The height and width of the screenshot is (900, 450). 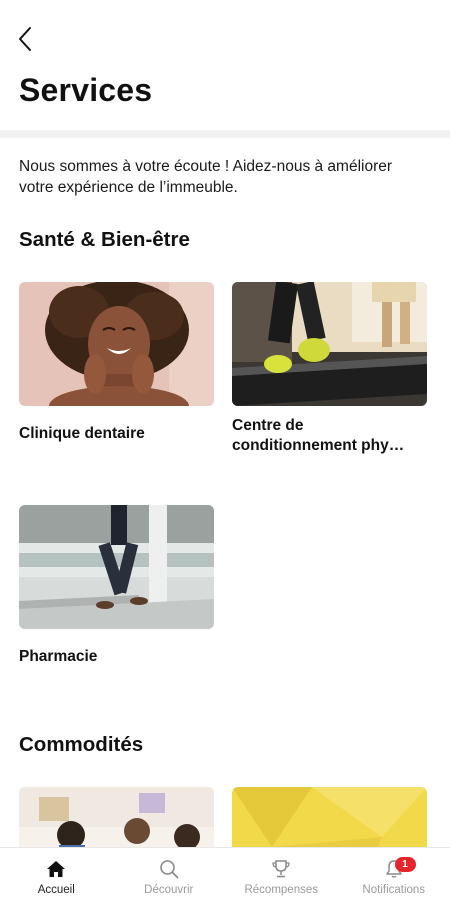 I want to click on nav-item-home: Accueil, so click(x=56, y=874).